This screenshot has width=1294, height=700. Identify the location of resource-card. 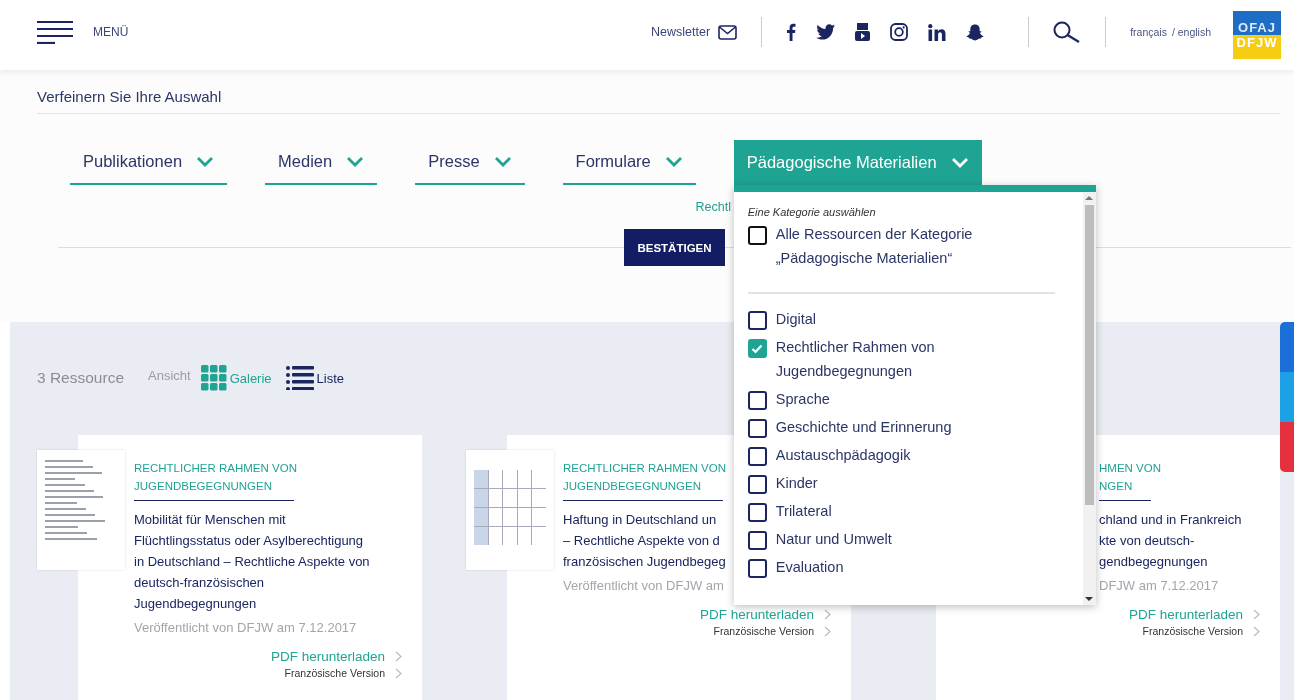
(250, 567).